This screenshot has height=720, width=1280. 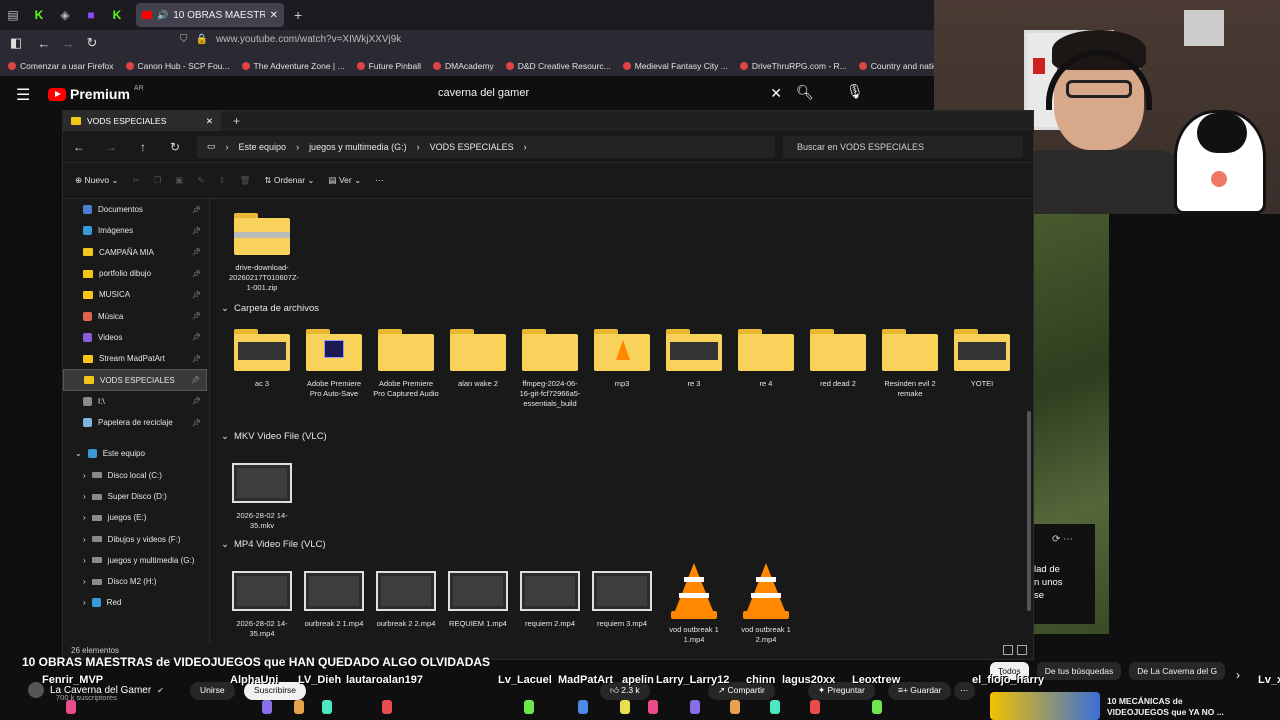 I want to click on replay-icon: ⟳ ⋯, so click(x=1062, y=539).